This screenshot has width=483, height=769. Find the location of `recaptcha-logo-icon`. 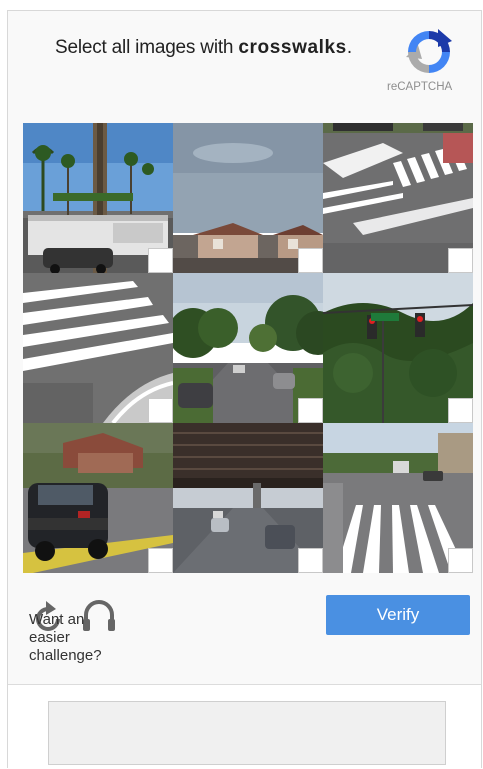

recaptcha-logo-icon is located at coordinates (429, 51).